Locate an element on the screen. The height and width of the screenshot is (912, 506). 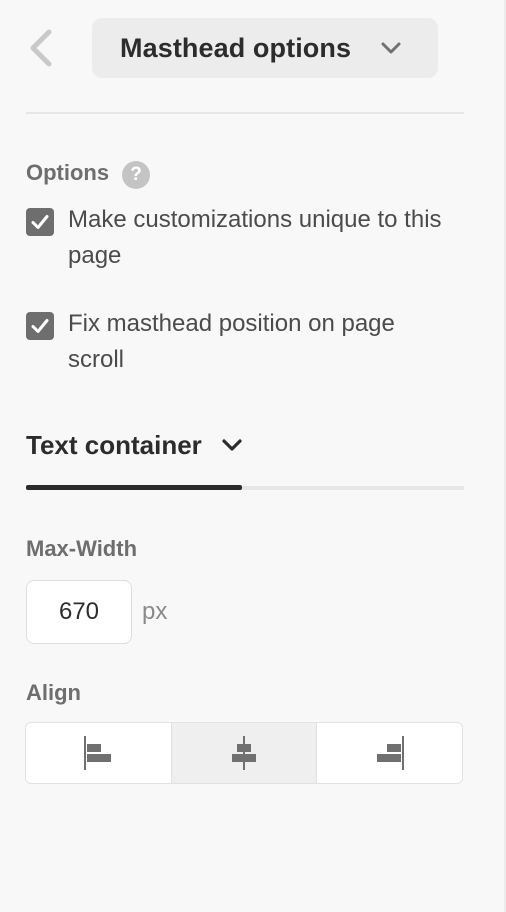
tab-text-container: Text container is located at coordinates (114, 445).